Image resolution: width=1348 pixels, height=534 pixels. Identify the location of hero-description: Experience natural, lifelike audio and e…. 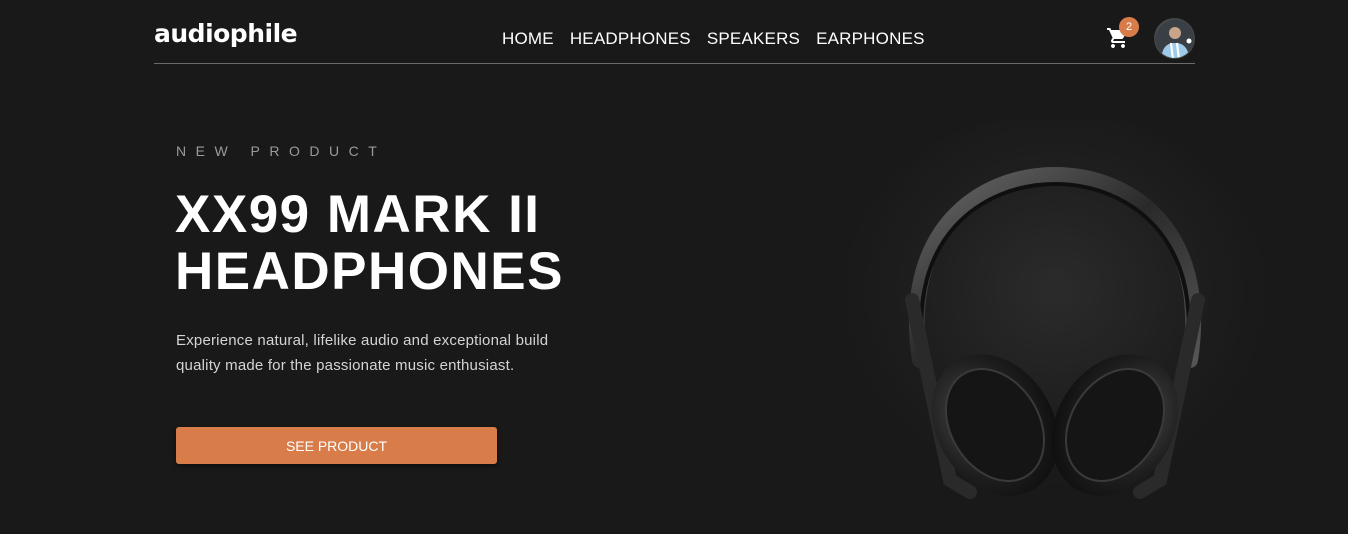
(362, 353).